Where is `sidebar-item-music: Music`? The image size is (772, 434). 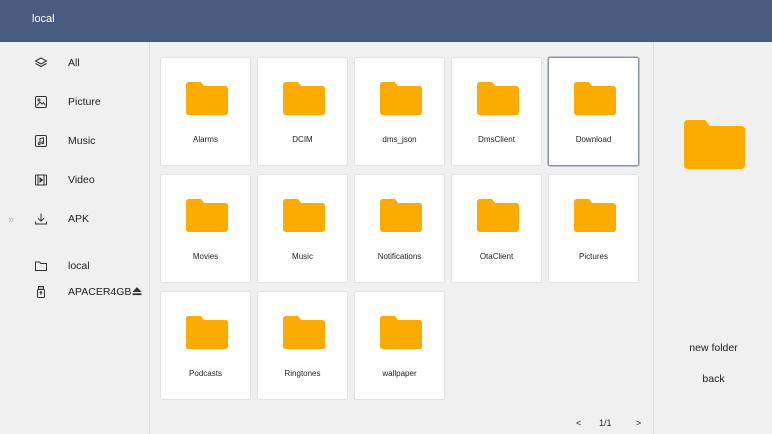
sidebar-item-music: Music is located at coordinates (75, 141).